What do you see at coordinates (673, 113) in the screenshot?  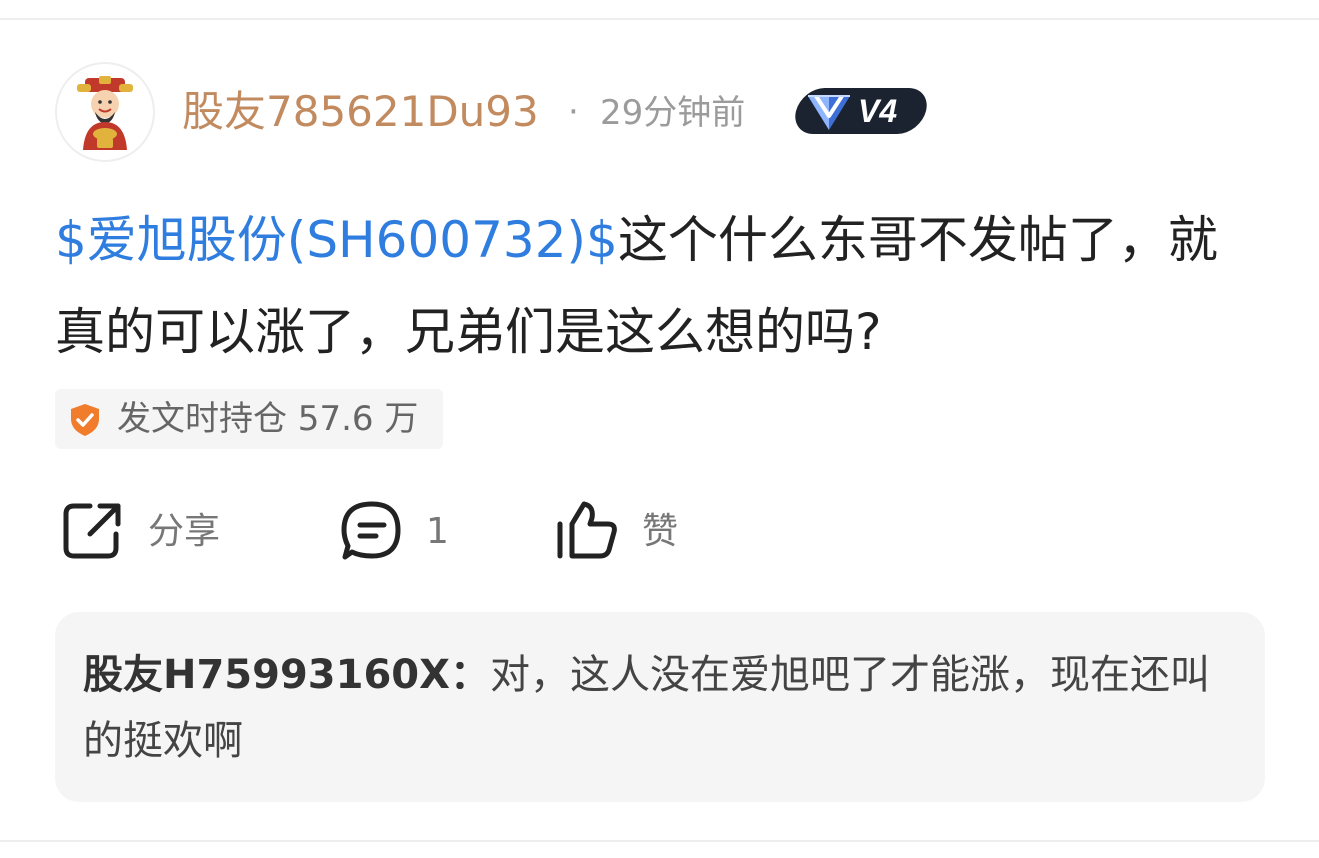 I see `post-time: 29分钟前` at bounding box center [673, 113].